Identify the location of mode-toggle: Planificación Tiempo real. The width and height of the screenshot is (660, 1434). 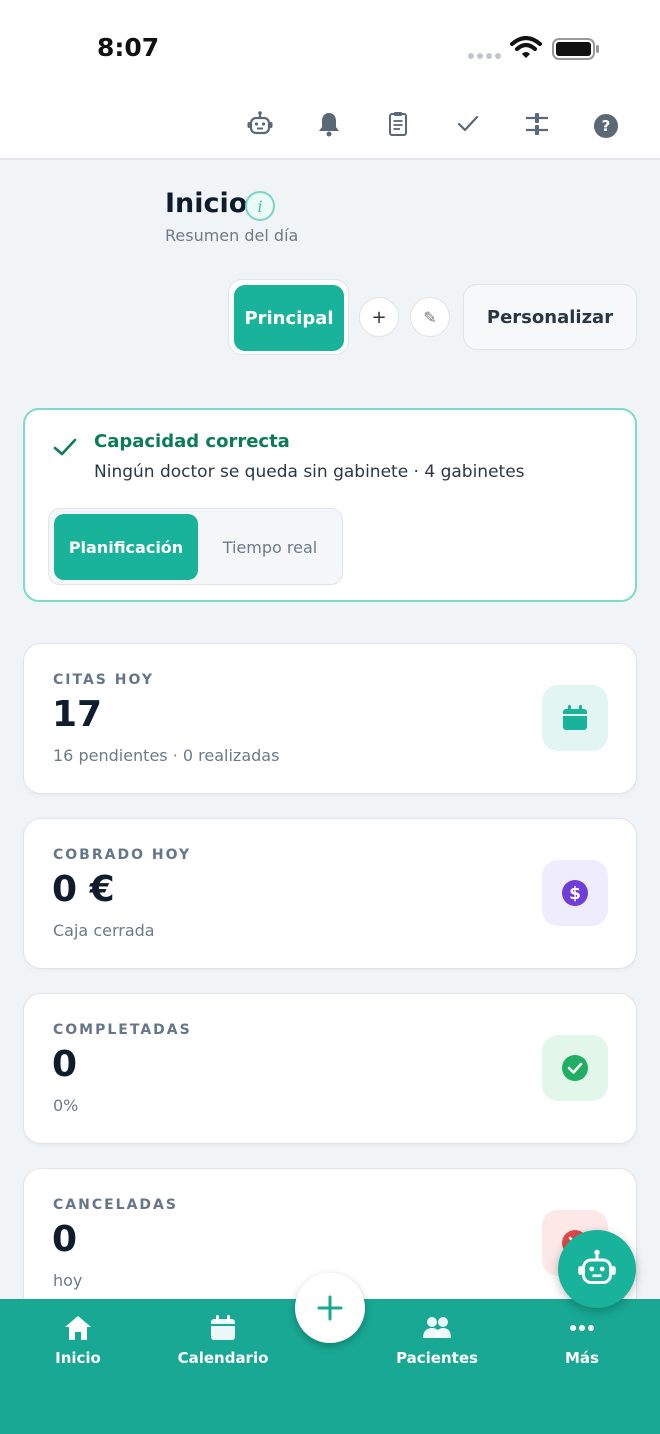
(195, 546).